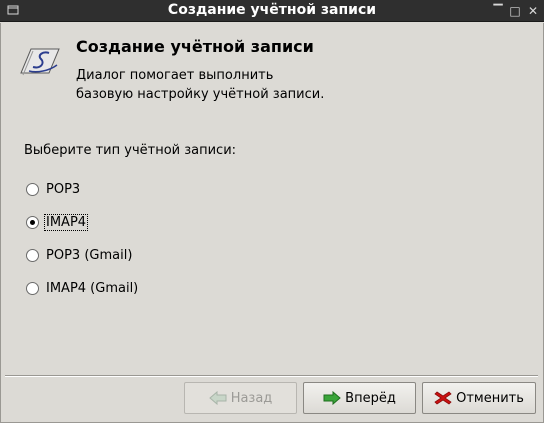 This screenshot has width=544, height=423. What do you see at coordinates (251, 398) in the screenshot?
I see `back-button-label: Назад` at bounding box center [251, 398].